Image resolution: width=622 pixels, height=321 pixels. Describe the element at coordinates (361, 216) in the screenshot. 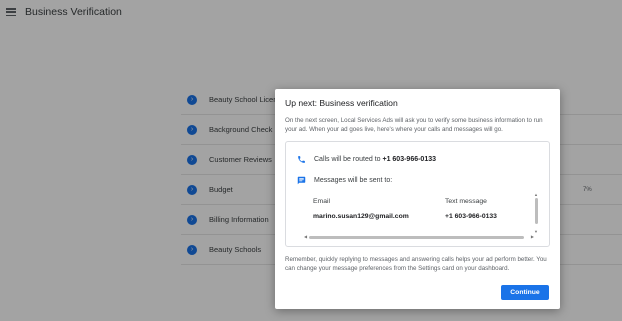

I see `email-value: marino.susan129@gmail.com` at that location.